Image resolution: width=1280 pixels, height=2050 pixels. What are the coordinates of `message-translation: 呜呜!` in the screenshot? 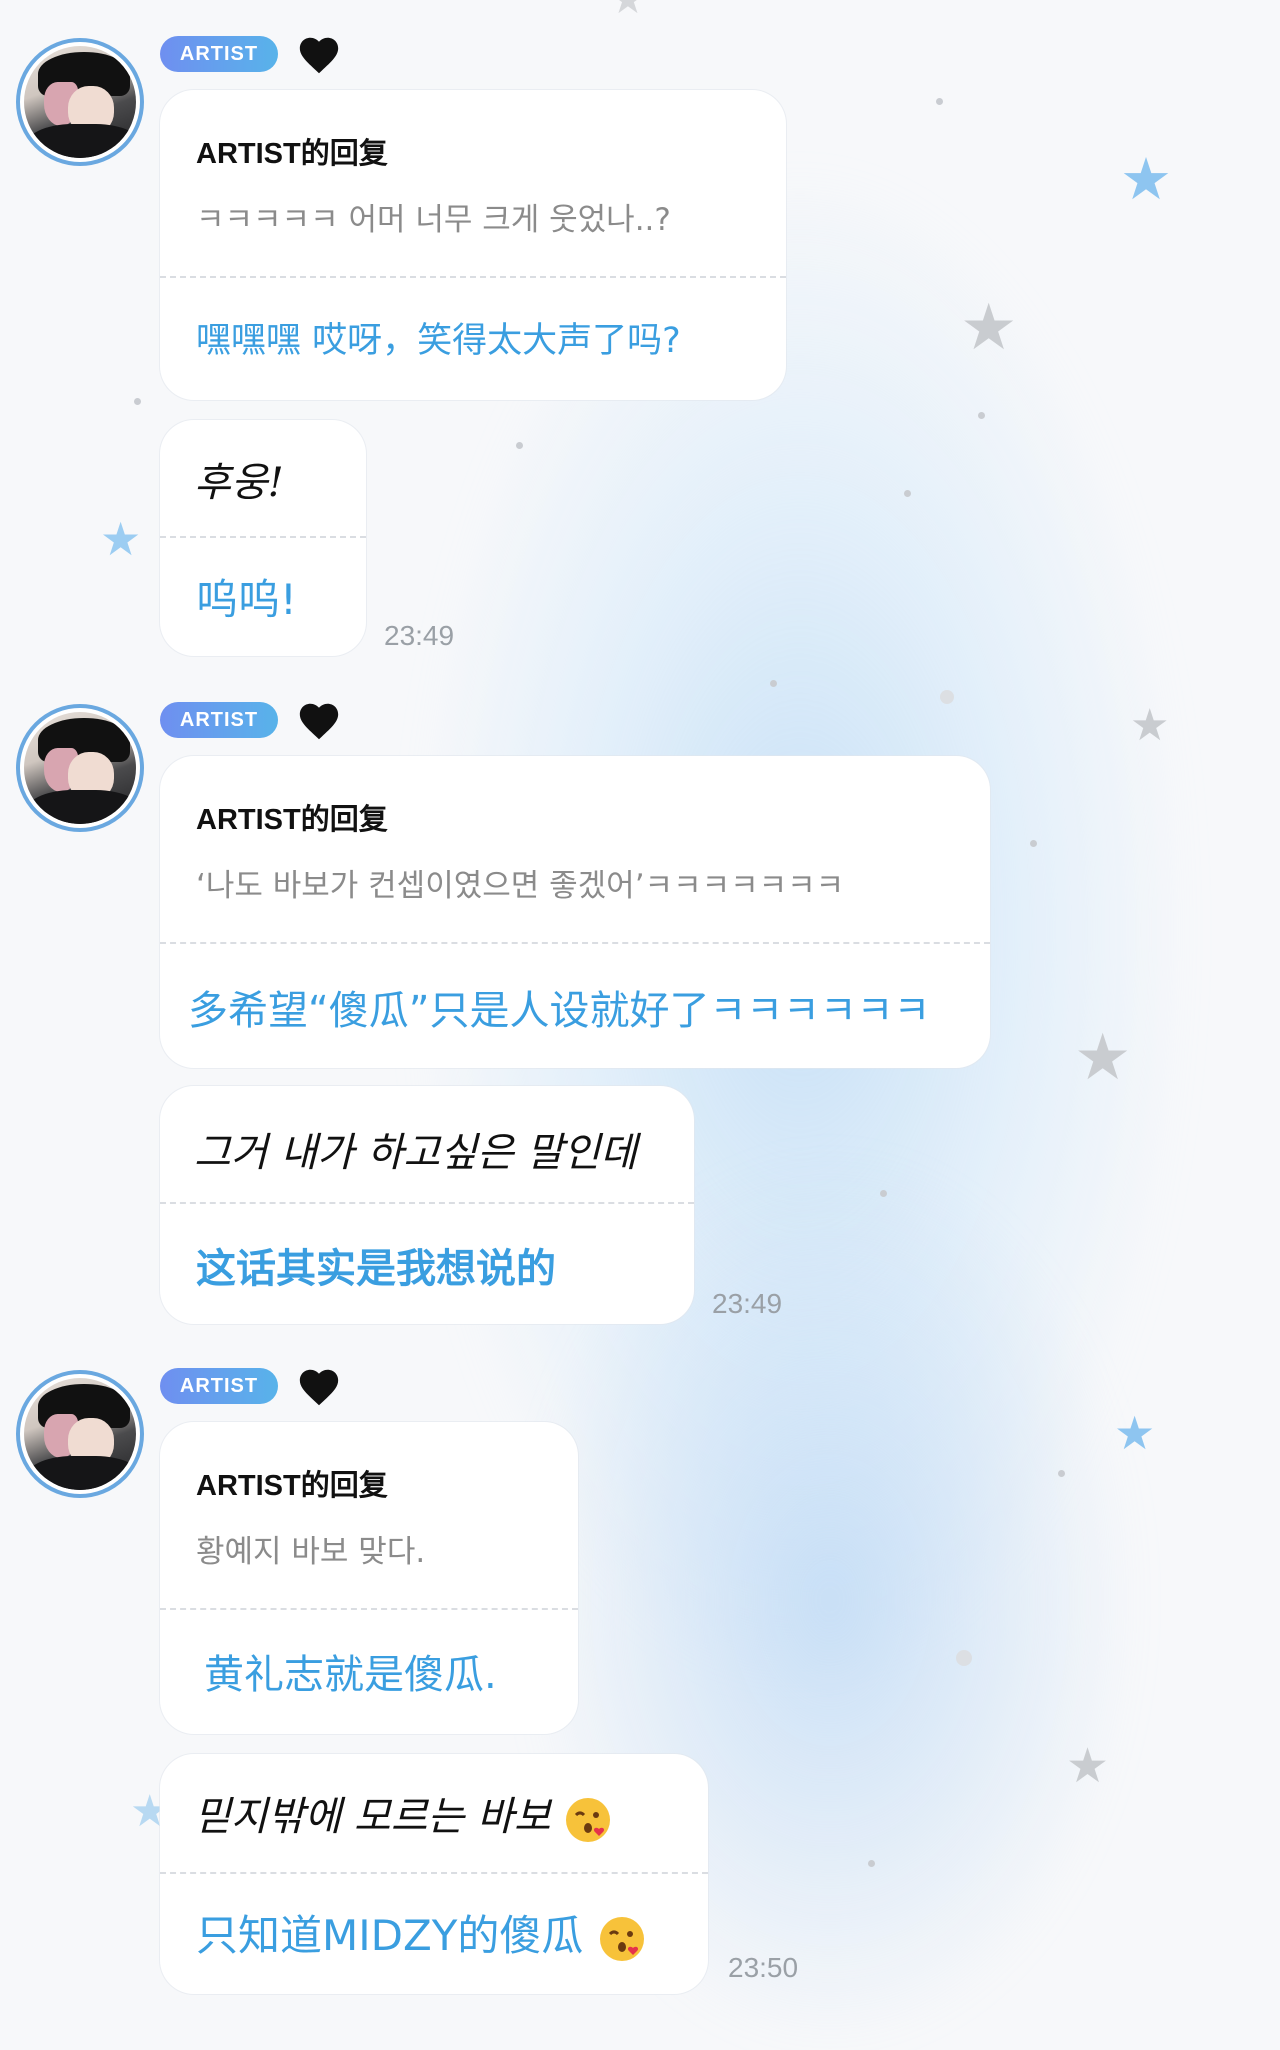 It's located at (246, 599).